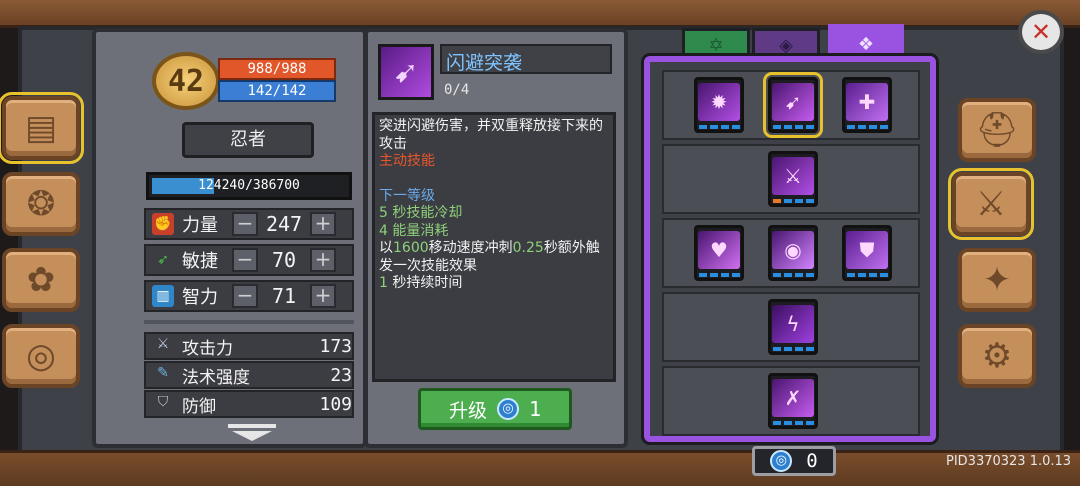 Image resolution: width=1080 pixels, height=486 pixels. Describe the element at coordinates (245, 296) in the screenshot. I see `decrease-intelligence-button: −` at that location.